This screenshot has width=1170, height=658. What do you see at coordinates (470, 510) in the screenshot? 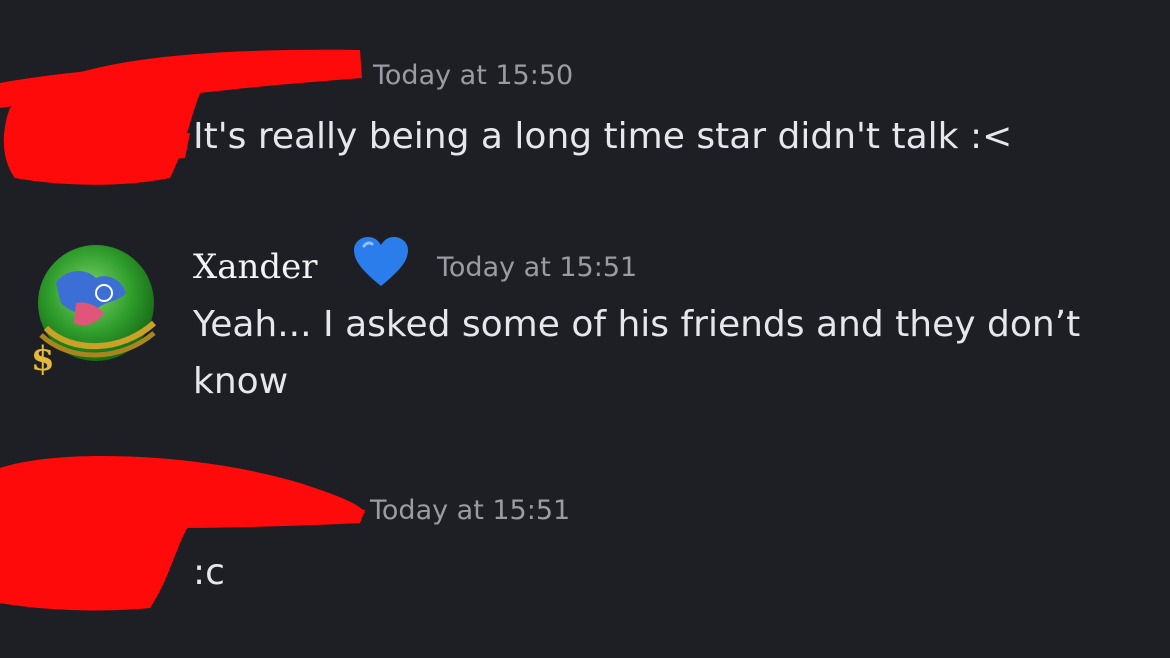
I see `message-timestamp: Today at 15:51` at bounding box center [470, 510].